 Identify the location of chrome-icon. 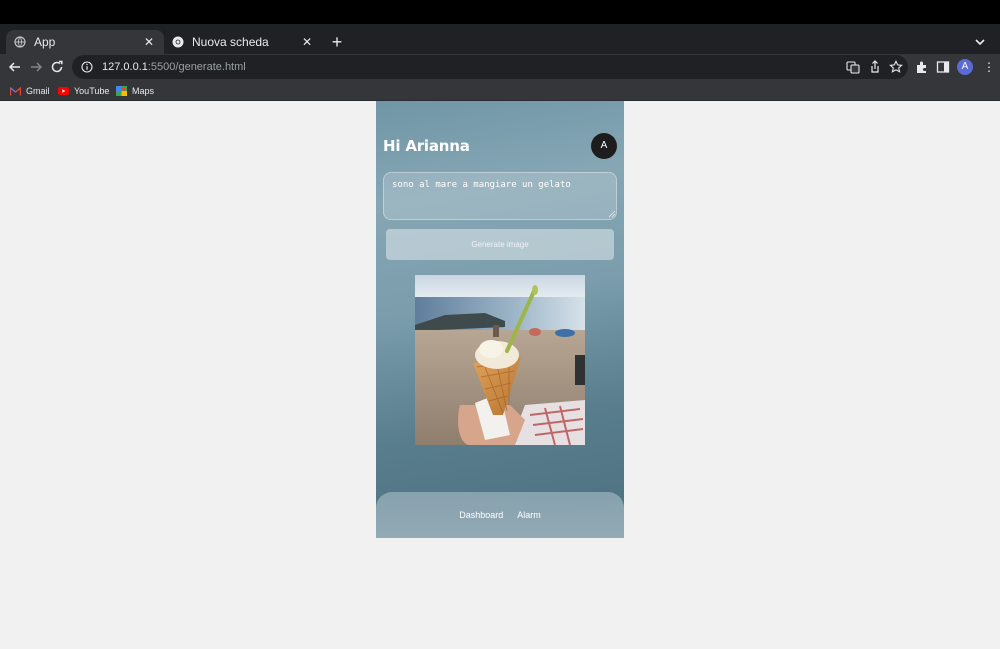
(178, 42).